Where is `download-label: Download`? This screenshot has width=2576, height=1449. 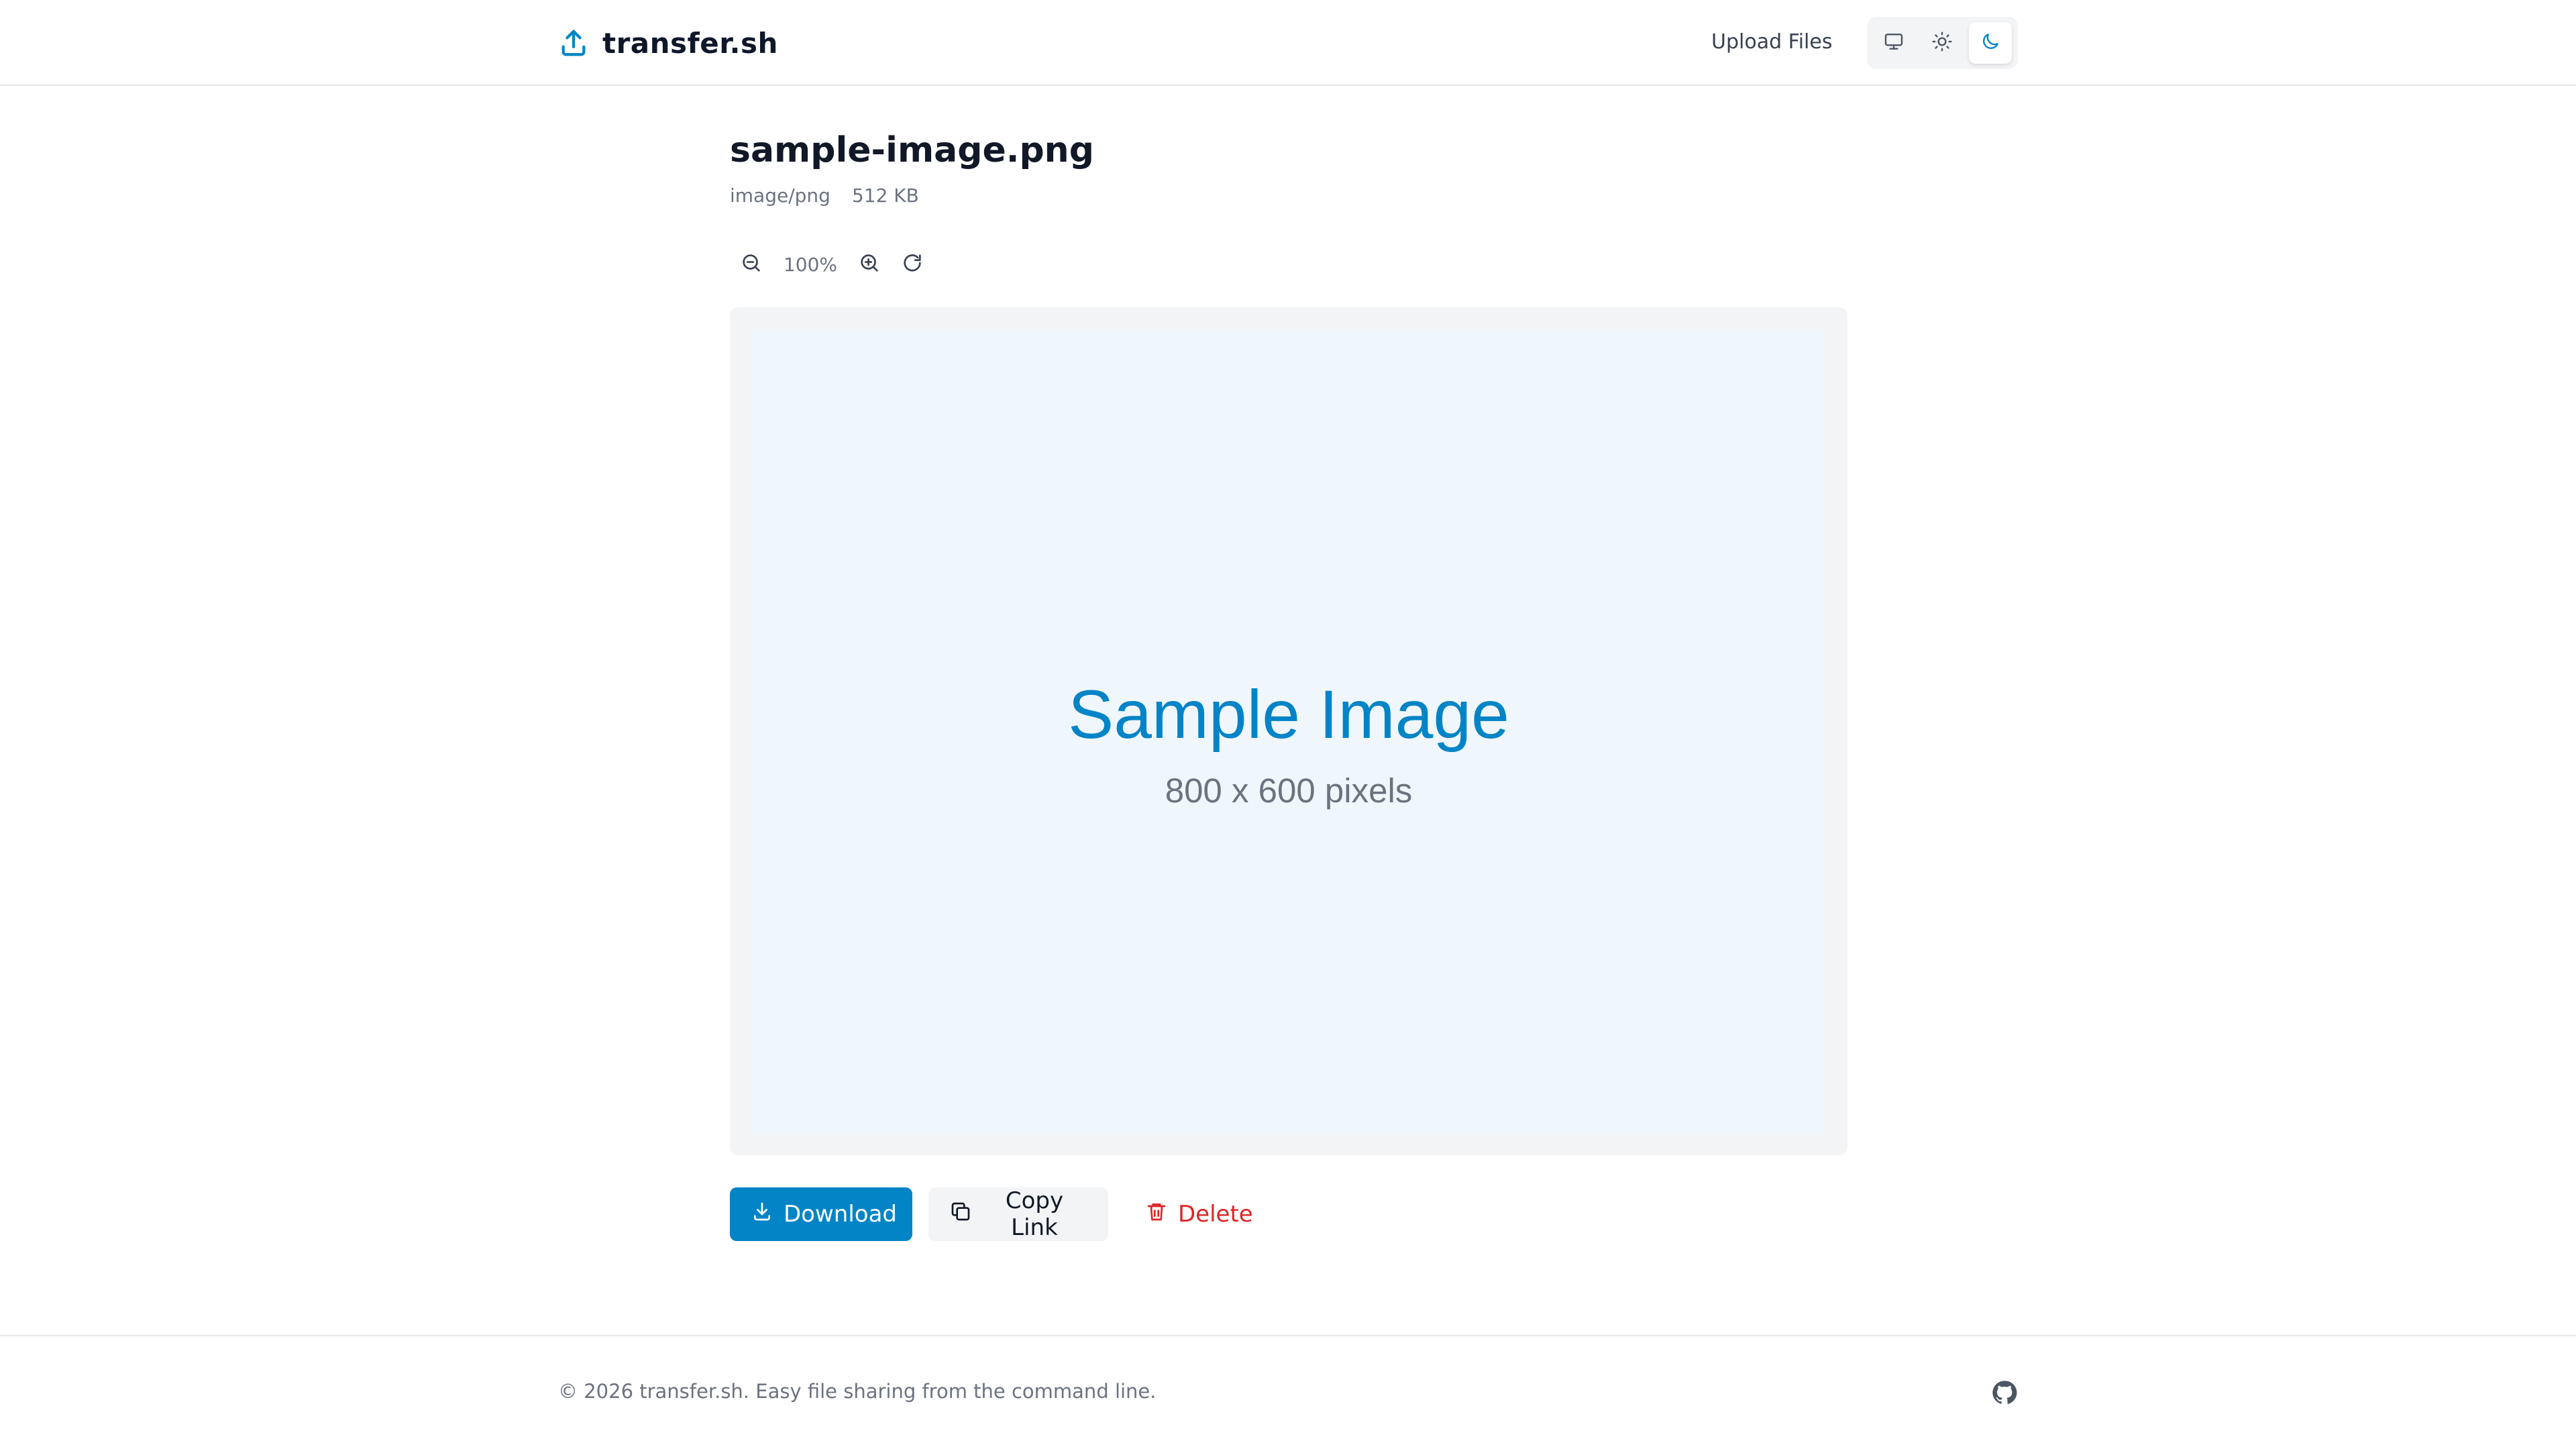 download-label: Download is located at coordinates (841, 1214).